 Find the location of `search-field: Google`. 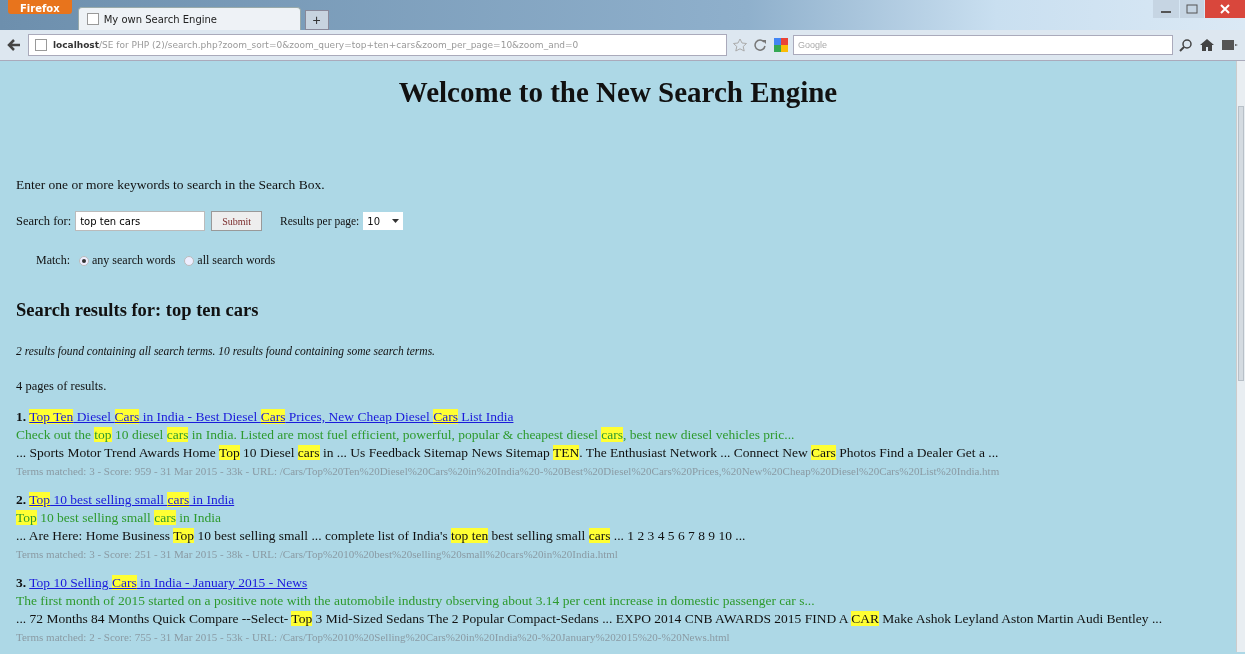

search-field: Google is located at coordinates (983, 45).